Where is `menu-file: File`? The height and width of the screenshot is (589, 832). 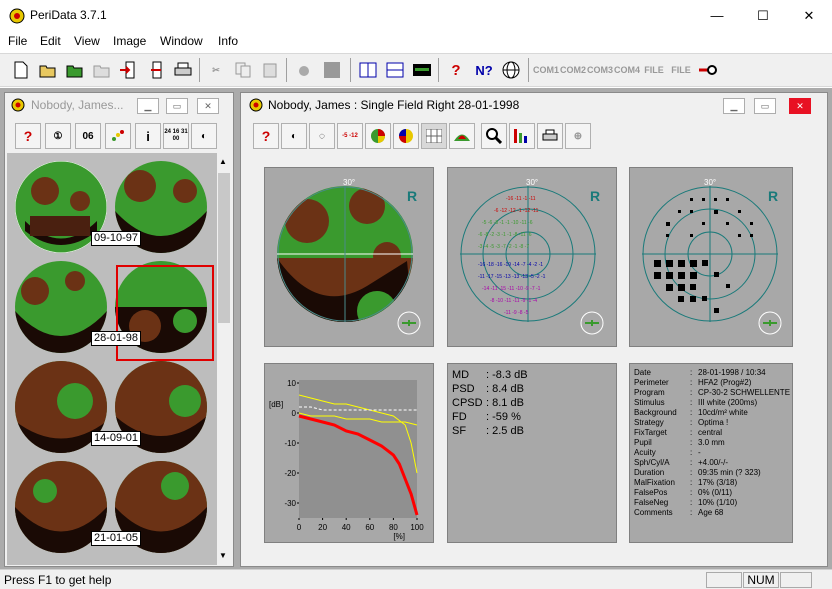
menu-file: File is located at coordinates (17, 41).